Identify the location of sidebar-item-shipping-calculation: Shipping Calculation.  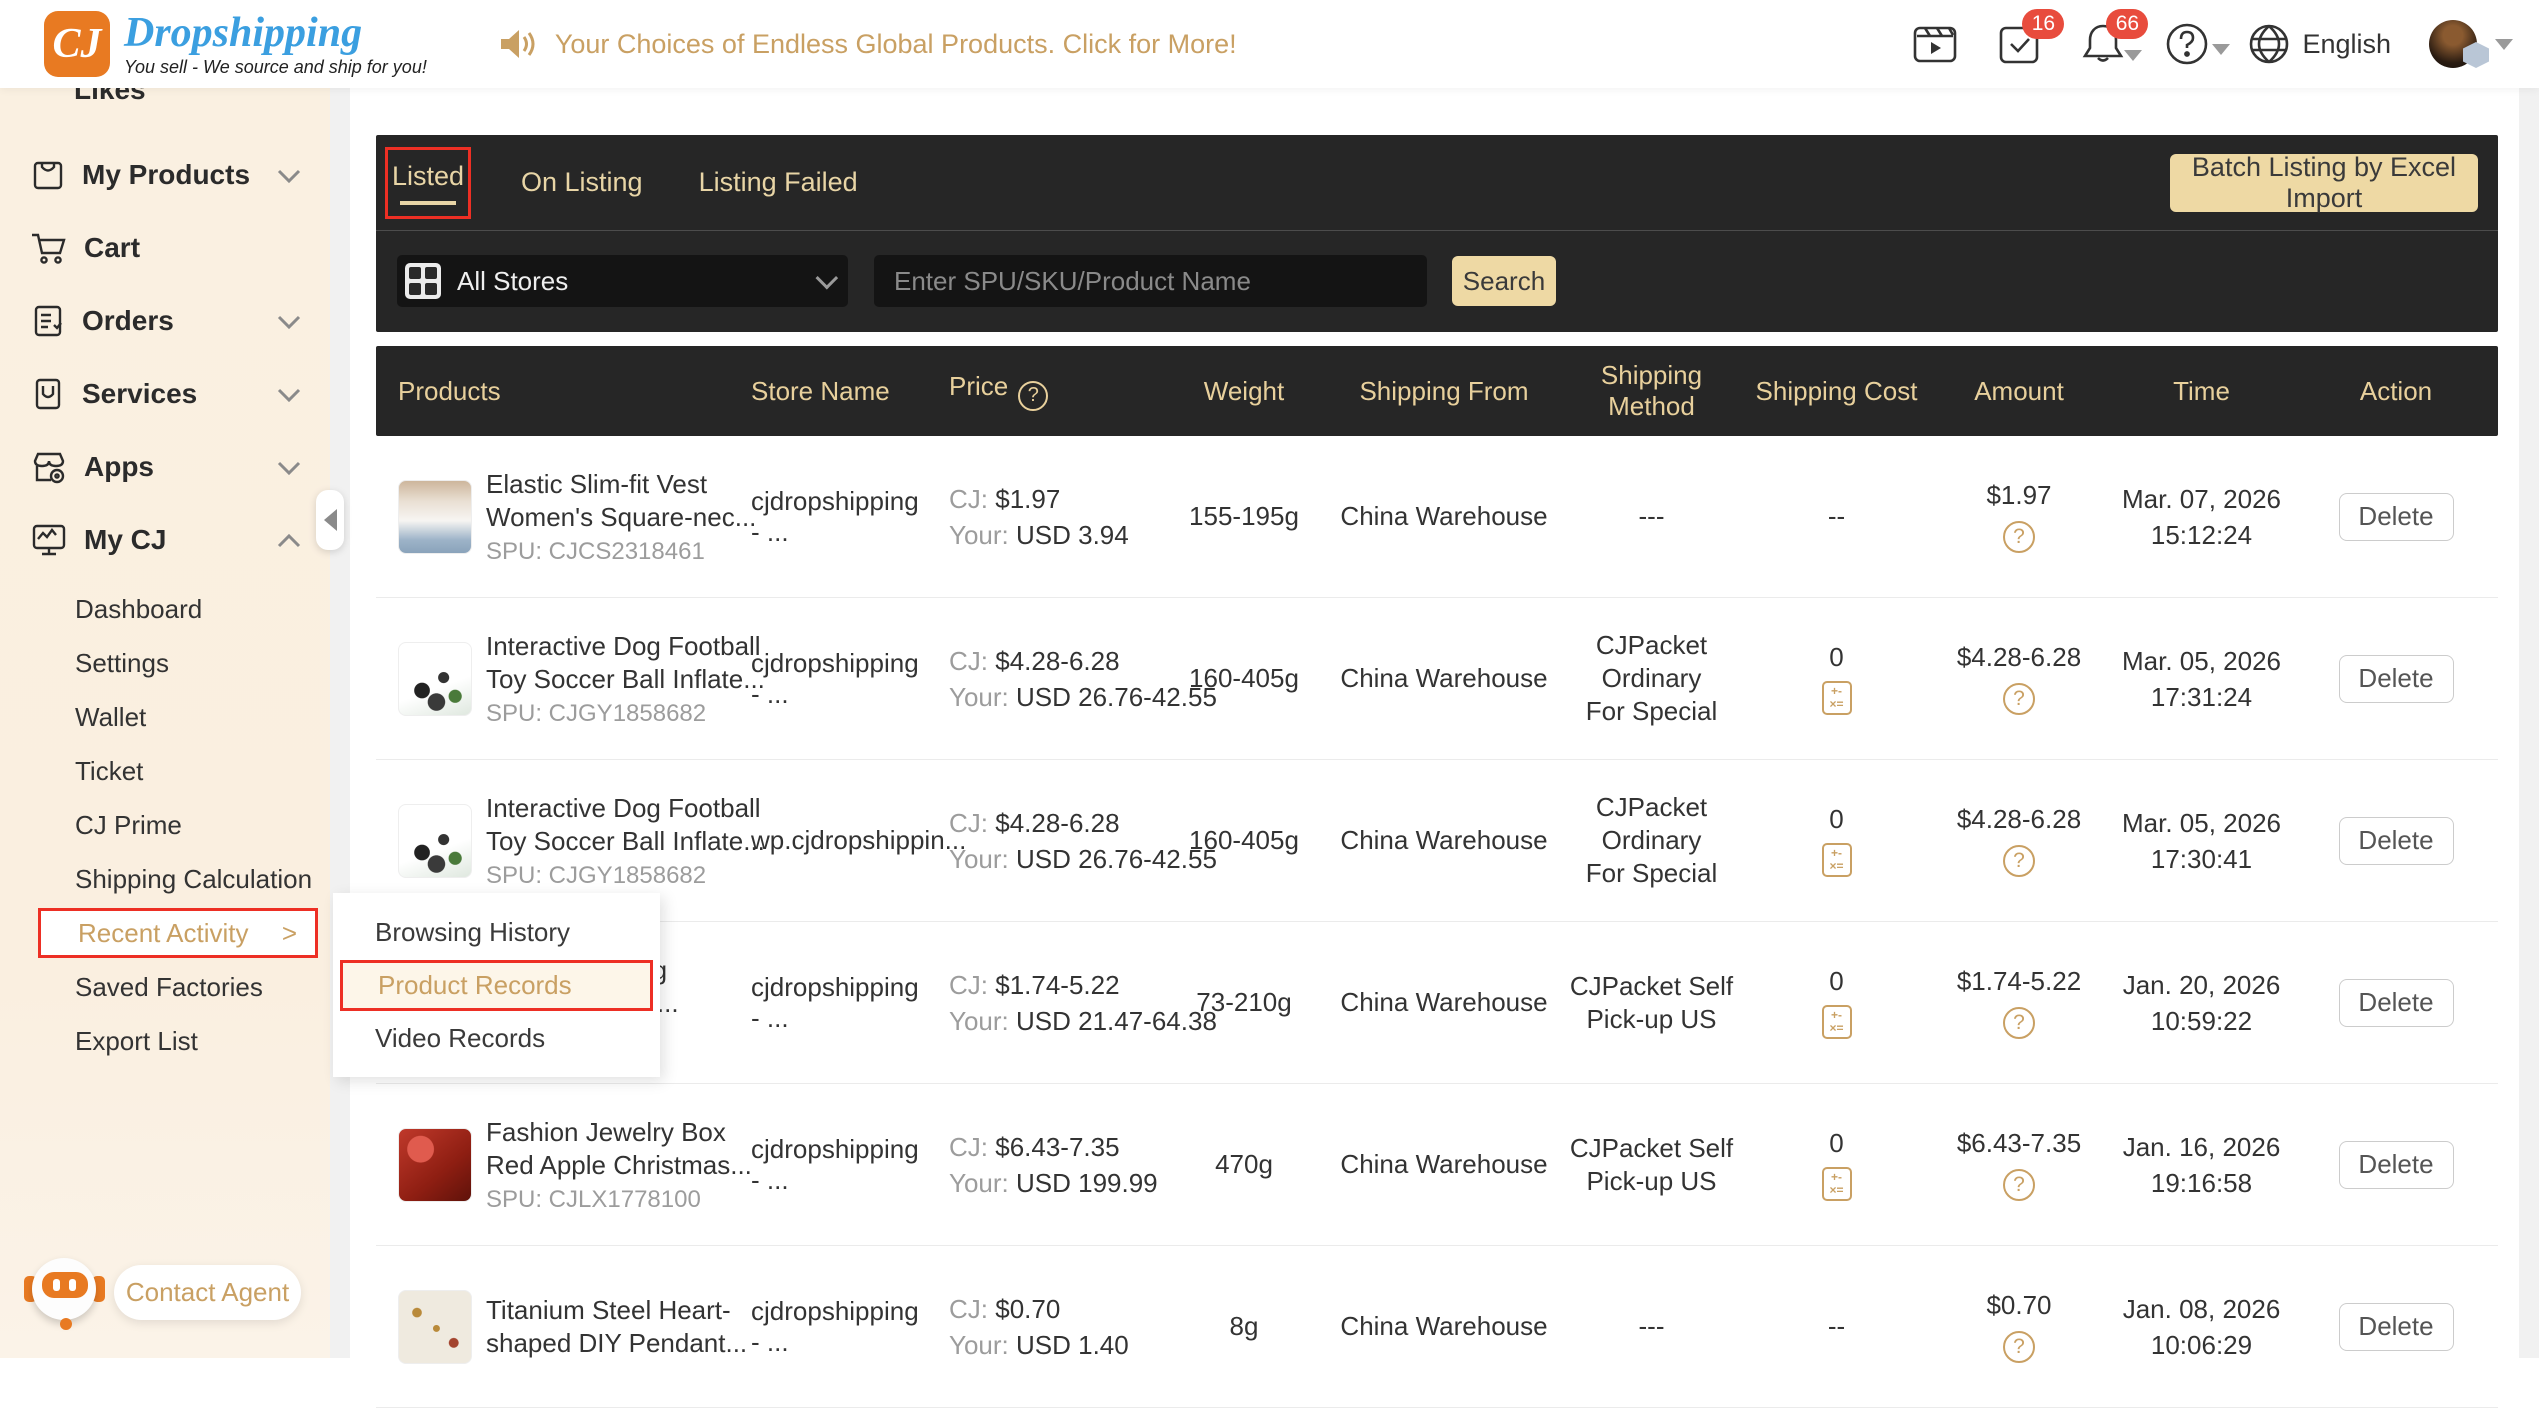
(165, 879).